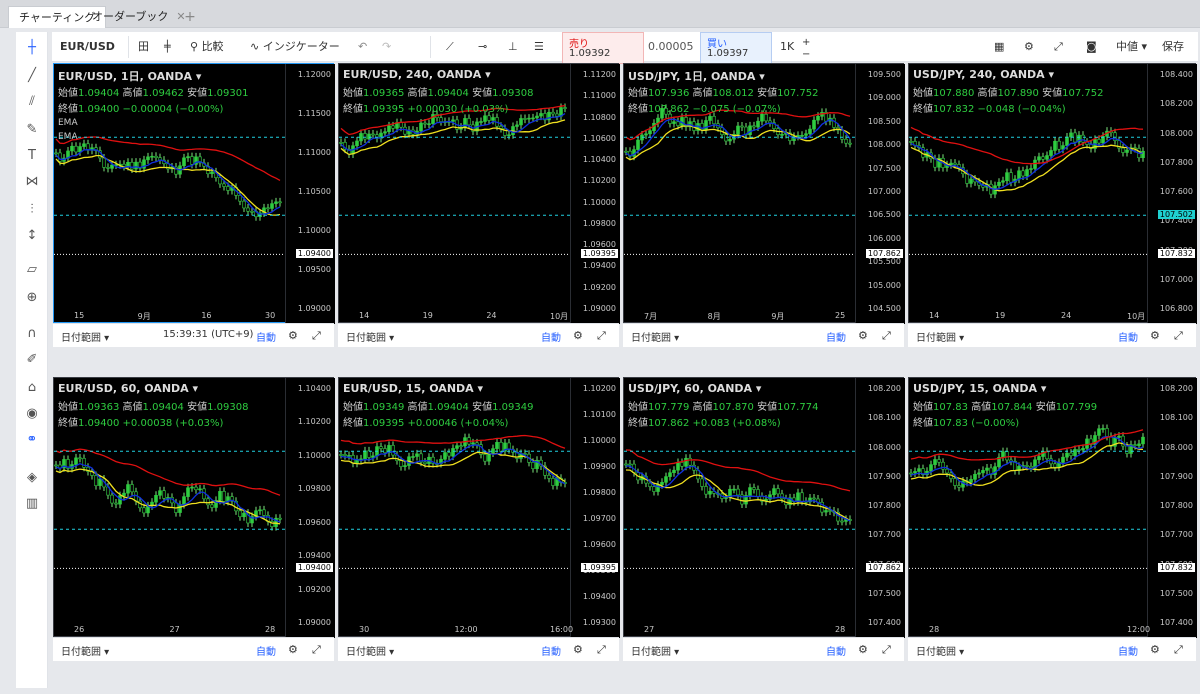  What do you see at coordinates (32, 334) in the screenshot?
I see `magnet-icon: ∩` at bounding box center [32, 334].